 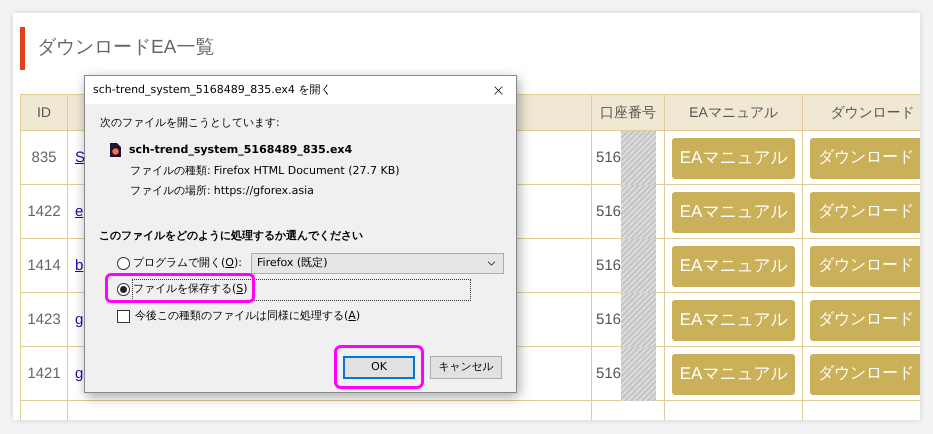 What do you see at coordinates (44, 266) in the screenshot?
I see `table-cell: 1414` at bounding box center [44, 266].